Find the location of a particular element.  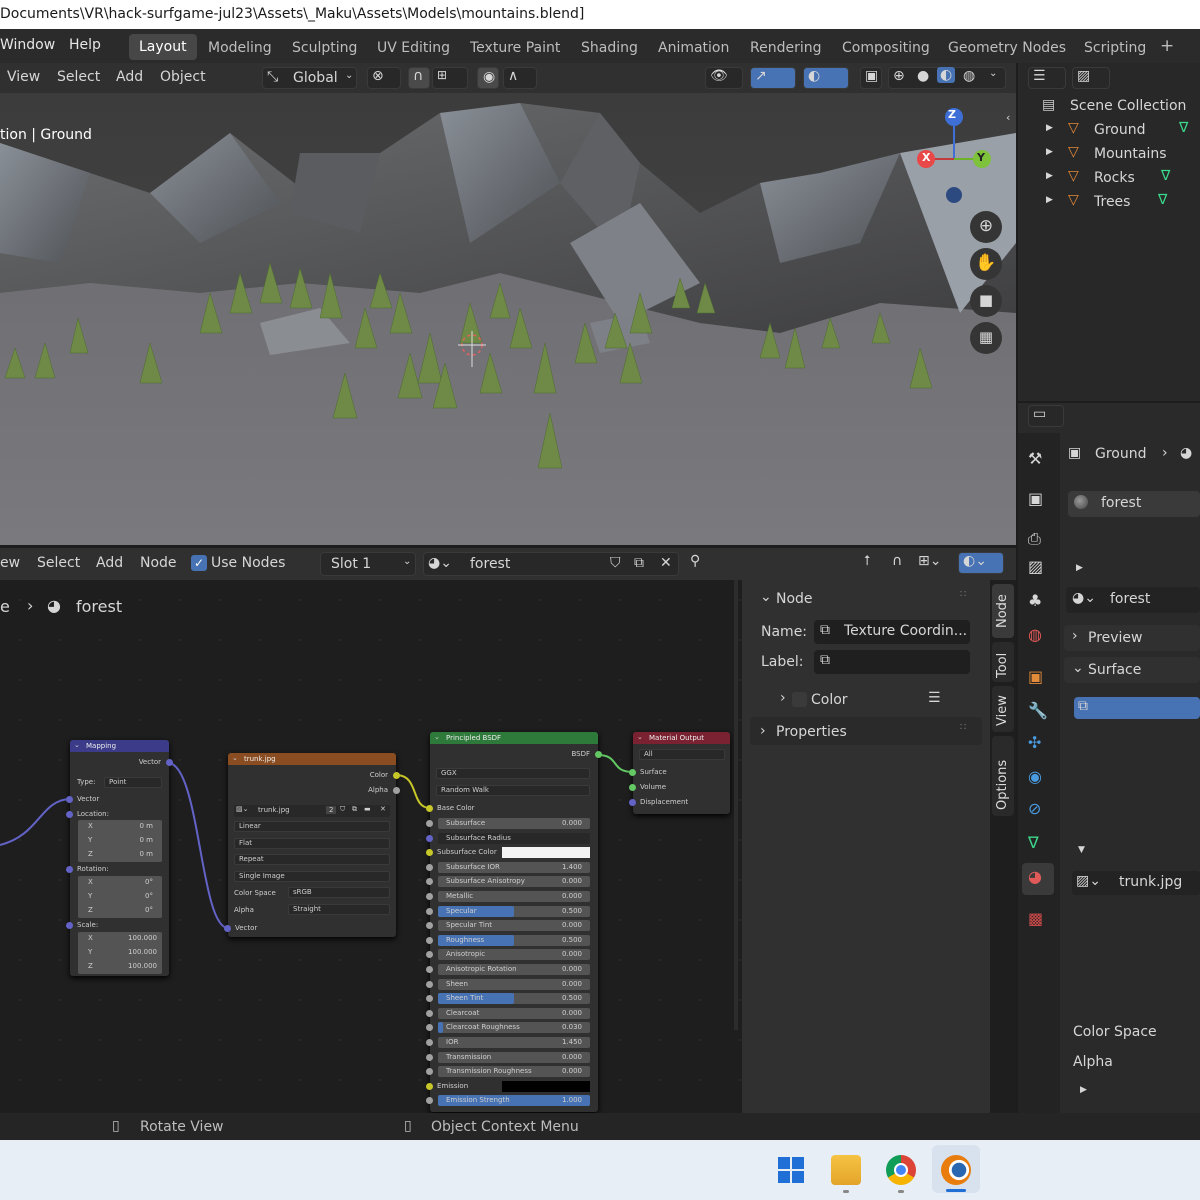

color-checkbox is located at coordinates (799, 699).